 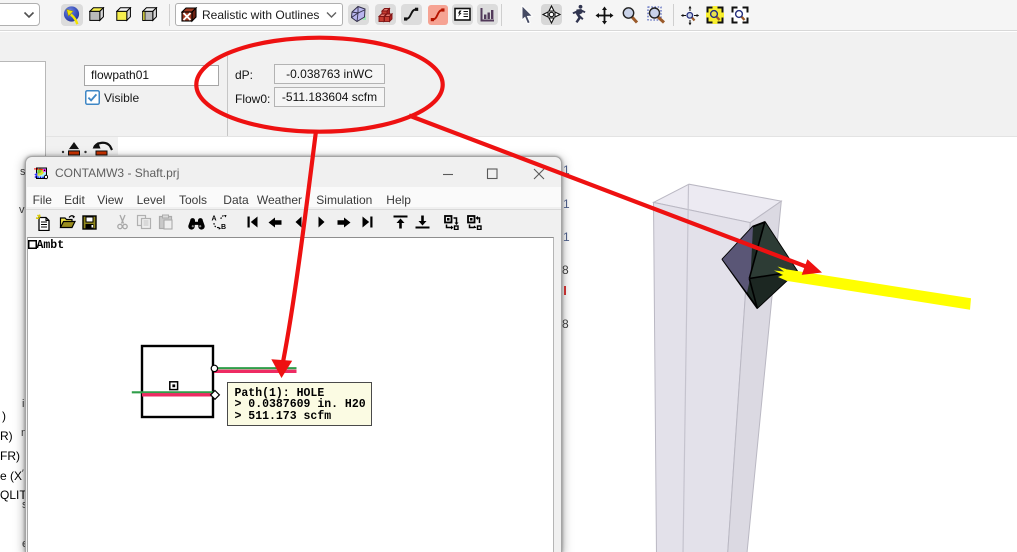 I want to click on svg-text: A, so click(x=214, y=219).